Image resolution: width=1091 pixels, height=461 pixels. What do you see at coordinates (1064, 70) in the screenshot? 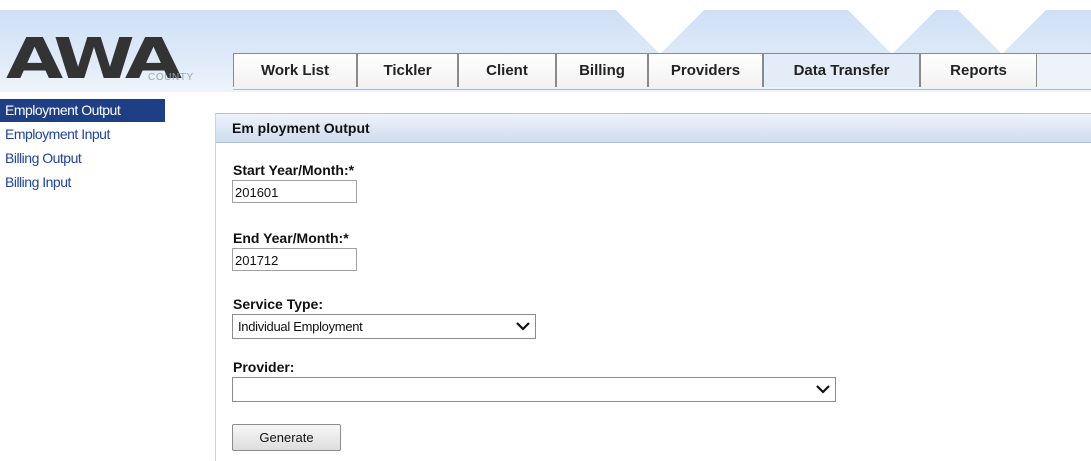
I see `tab-bar-filler` at bounding box center [1064, 70].